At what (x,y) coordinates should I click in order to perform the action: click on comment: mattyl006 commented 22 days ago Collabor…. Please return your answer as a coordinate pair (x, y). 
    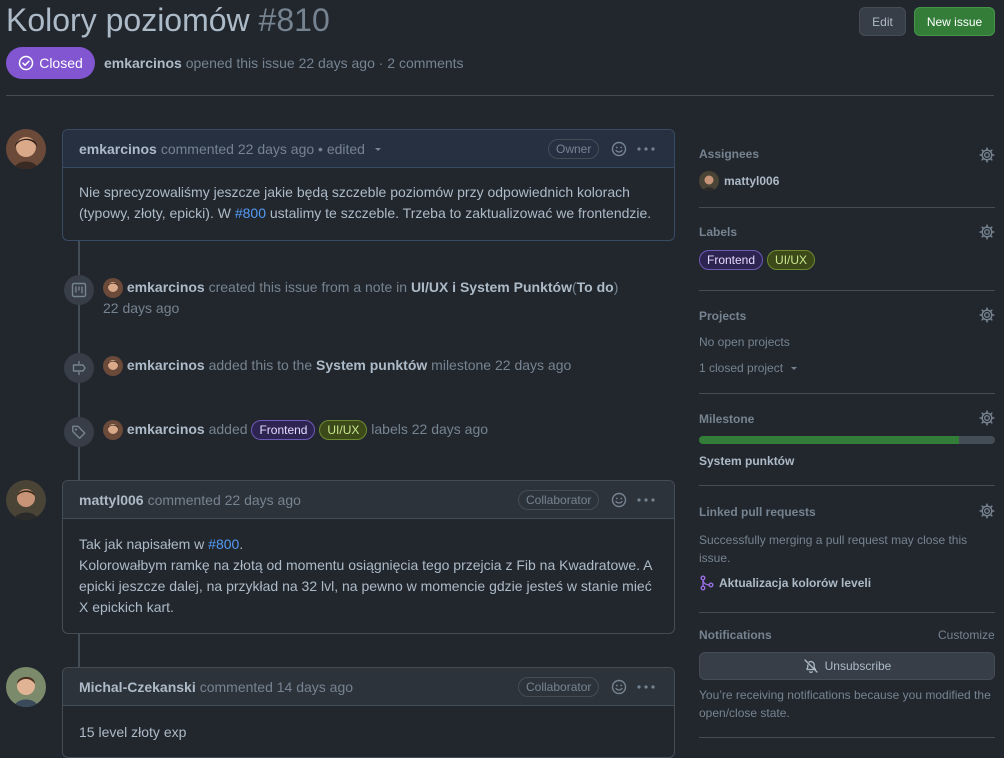
    Looking at the image, I should click on (368, 557).